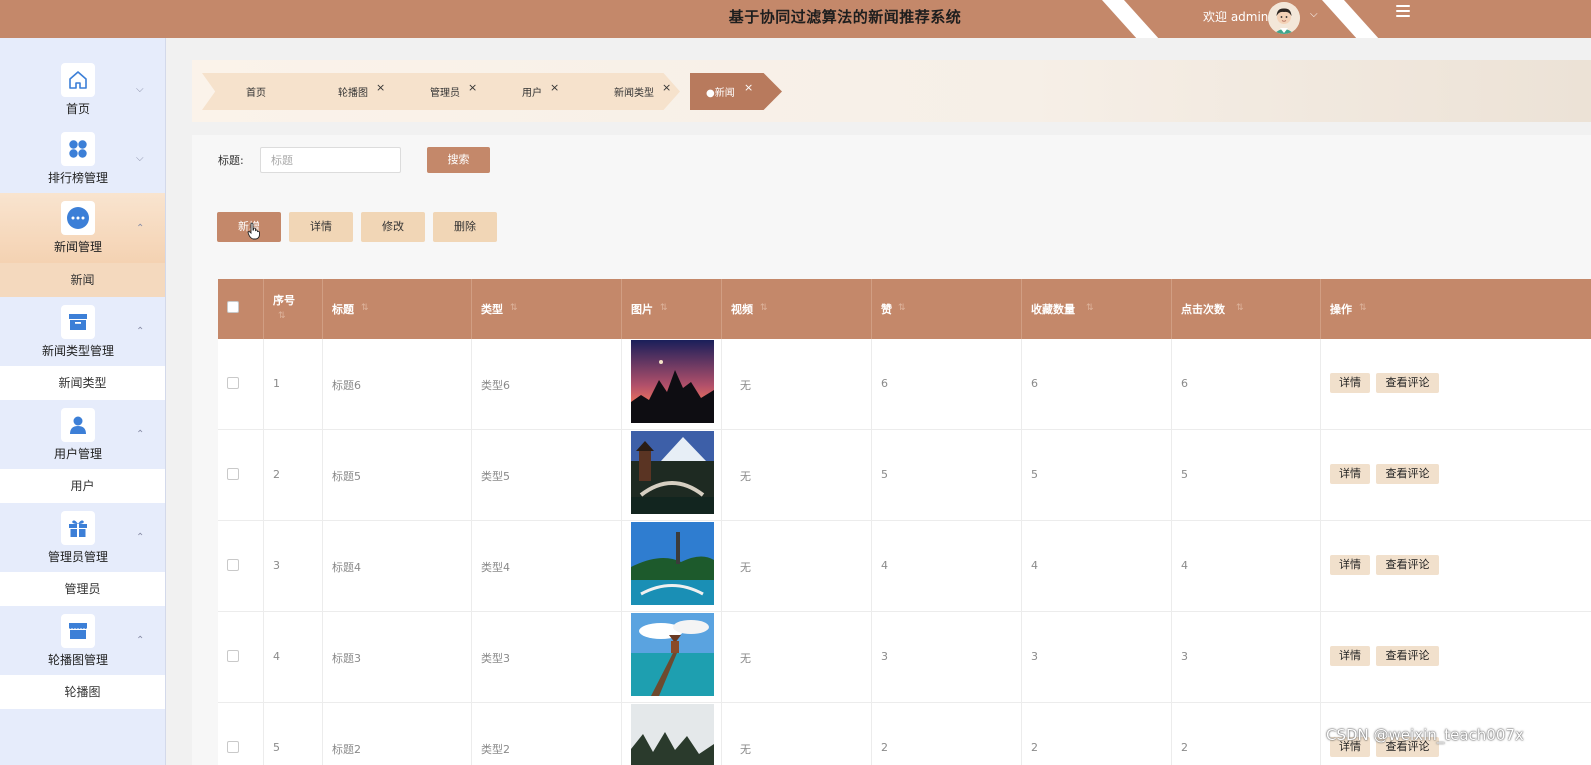 This screenshot has width=1591, height=765. What do you see at coordinates (78, 80) in the screenshot?
I see `home-icon` at bounding box center [78, 80].